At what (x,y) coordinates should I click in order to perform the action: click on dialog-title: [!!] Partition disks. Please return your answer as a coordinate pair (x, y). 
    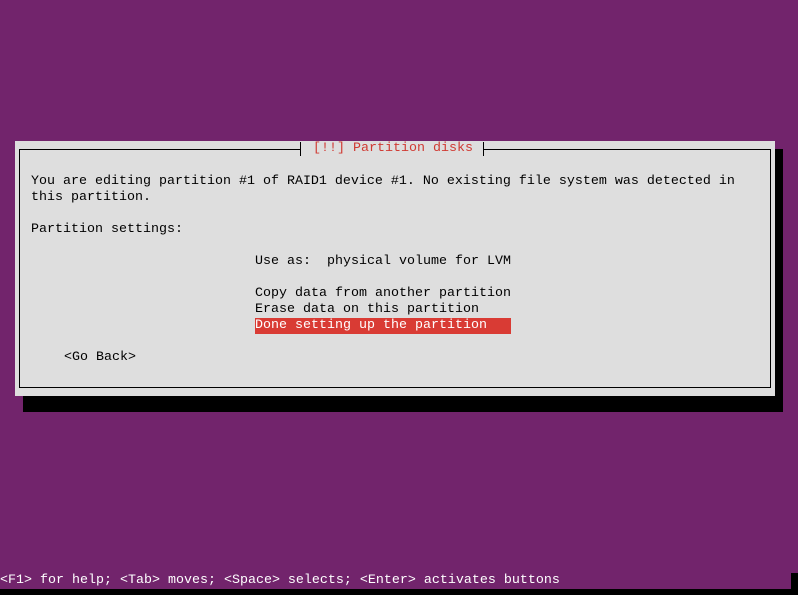
    Looking at the image, I should click on (393, 148).